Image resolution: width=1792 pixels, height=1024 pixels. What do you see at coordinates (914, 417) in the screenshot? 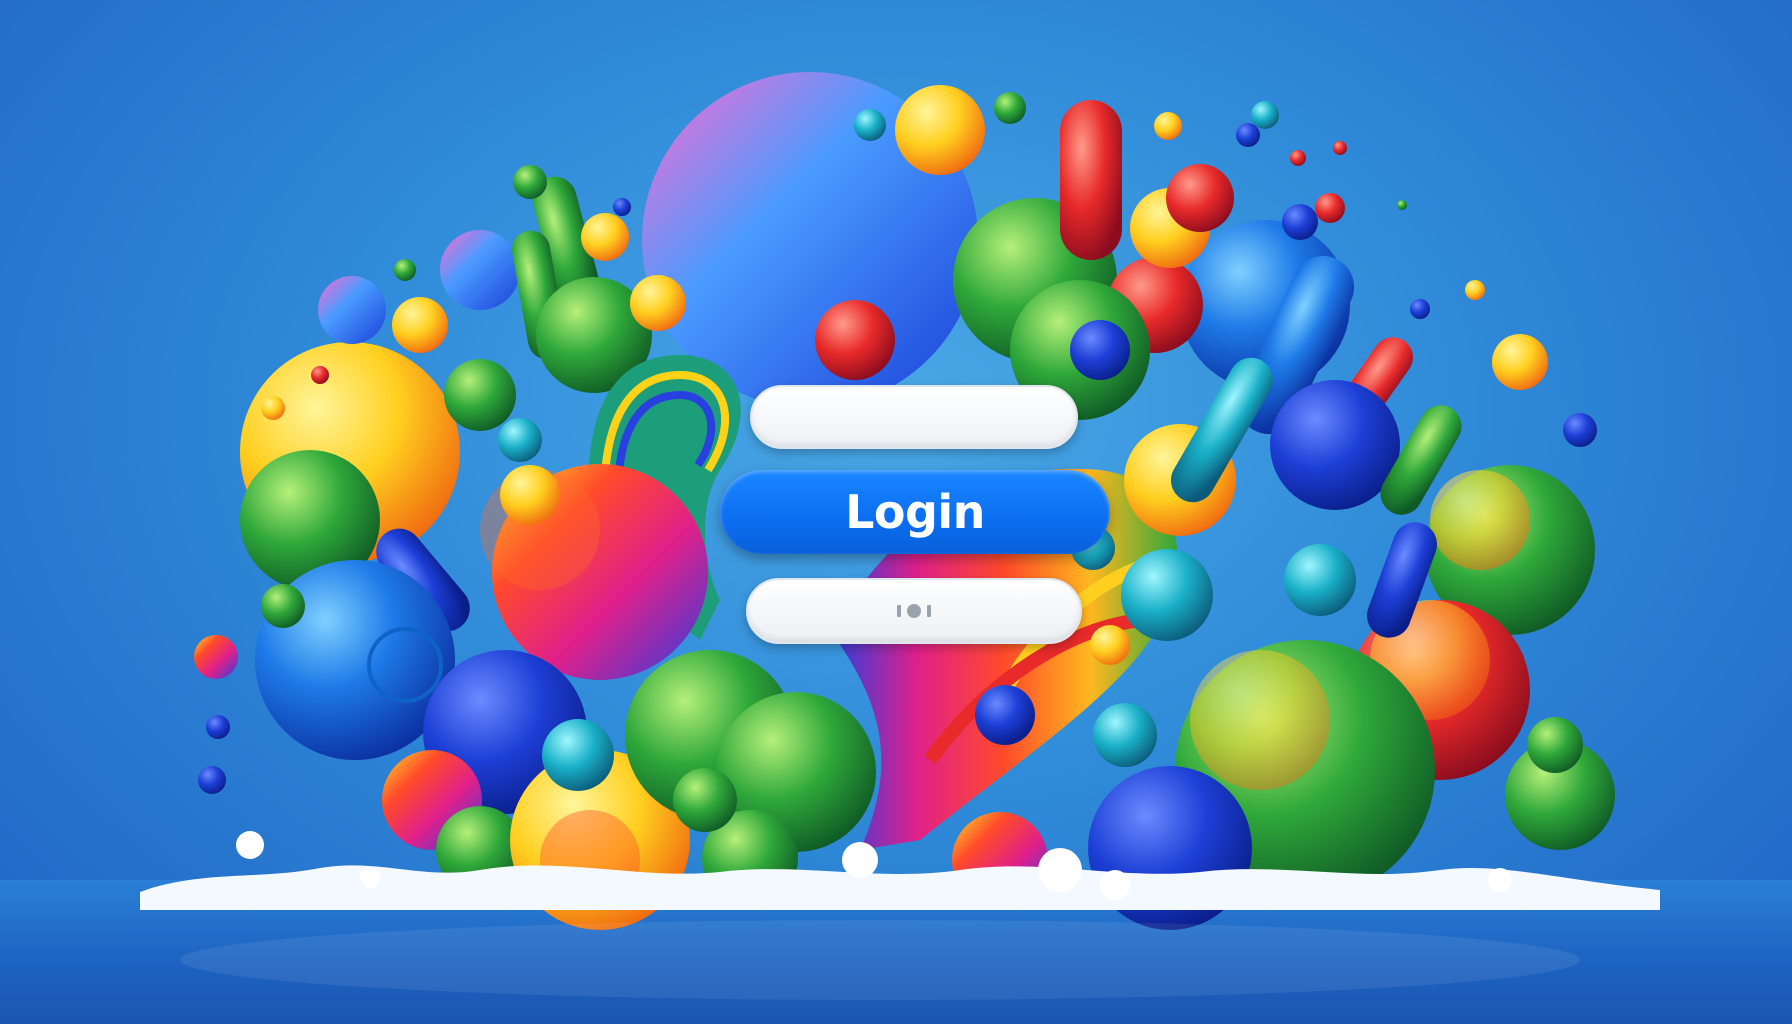
I see `username-field` at bounding box center [914, 417].